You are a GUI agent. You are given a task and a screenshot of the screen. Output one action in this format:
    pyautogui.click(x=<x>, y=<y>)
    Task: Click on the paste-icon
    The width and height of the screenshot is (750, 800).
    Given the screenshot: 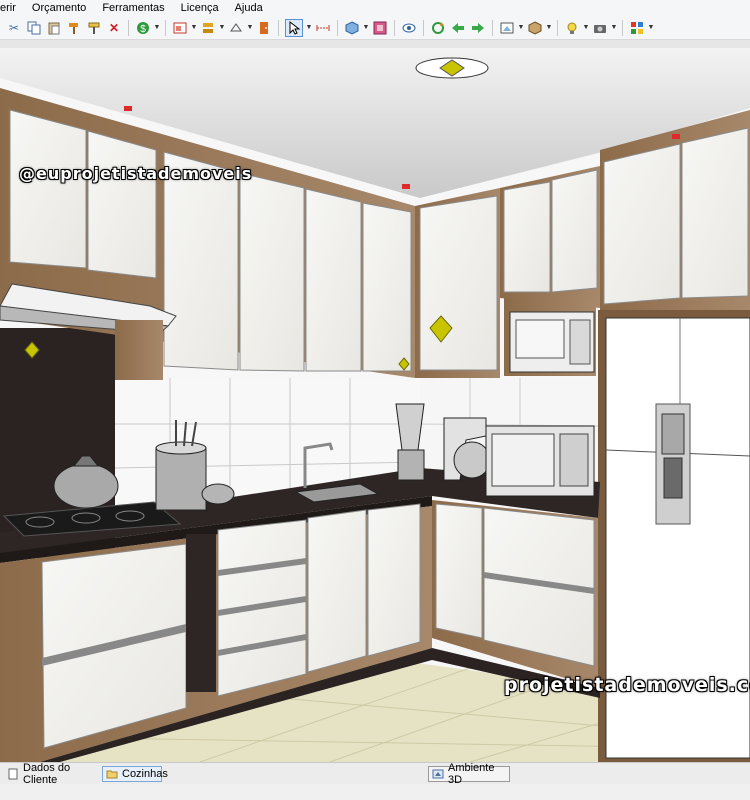 What is the action you would take?
    pyautogui.click(x=54, y=28)
    